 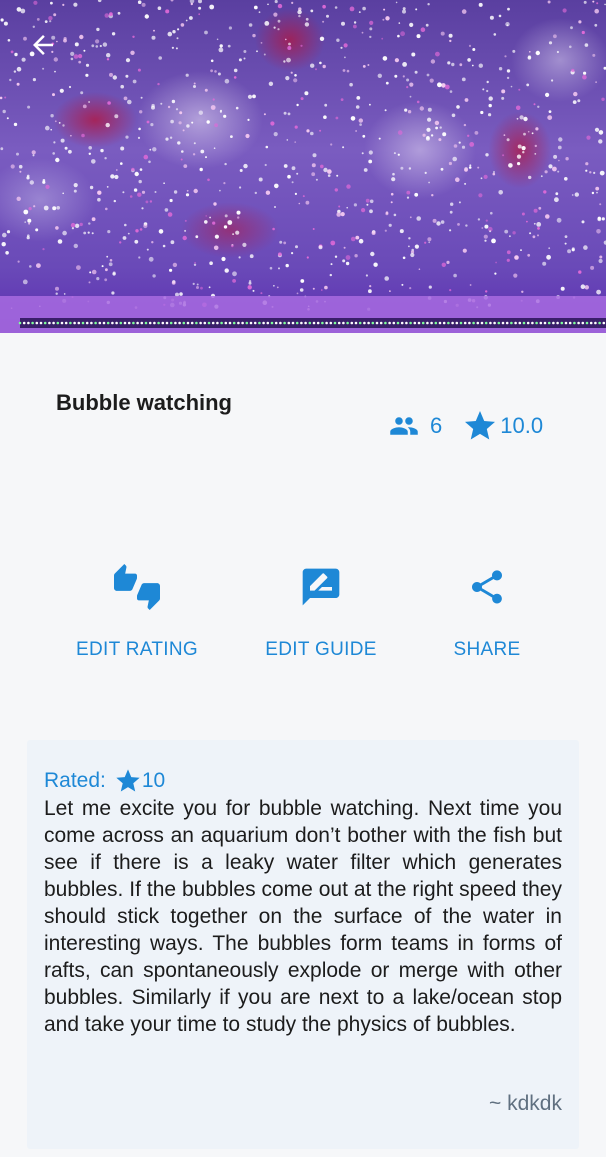 I want to click on edit-rating-button: EDIT RATING, so click(x=137, y=615).